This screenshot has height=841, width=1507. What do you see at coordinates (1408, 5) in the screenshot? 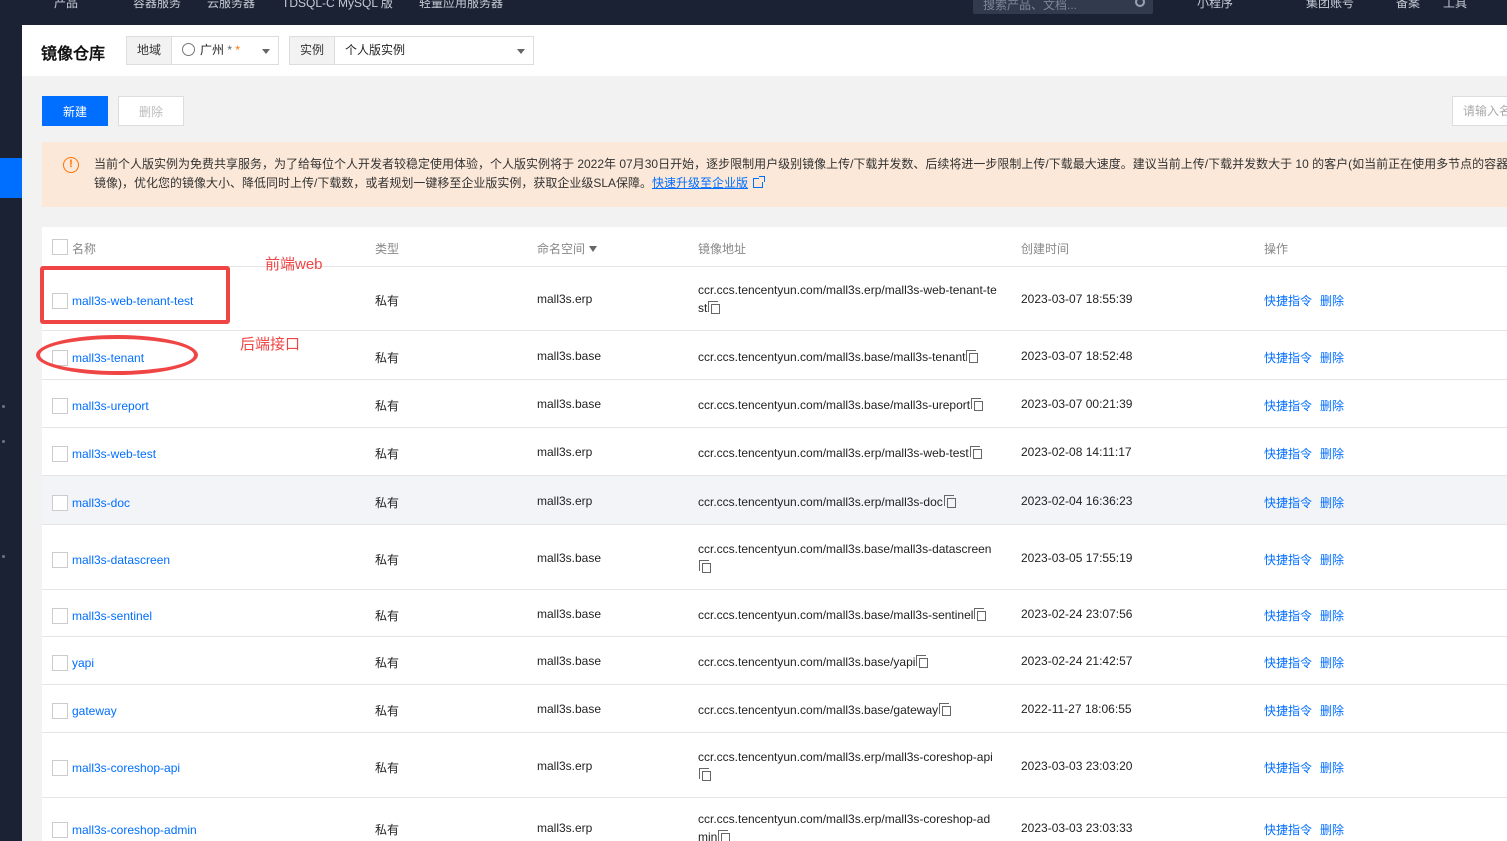
I see `nav-icp: 备案` at bounding box center [1408, 5].